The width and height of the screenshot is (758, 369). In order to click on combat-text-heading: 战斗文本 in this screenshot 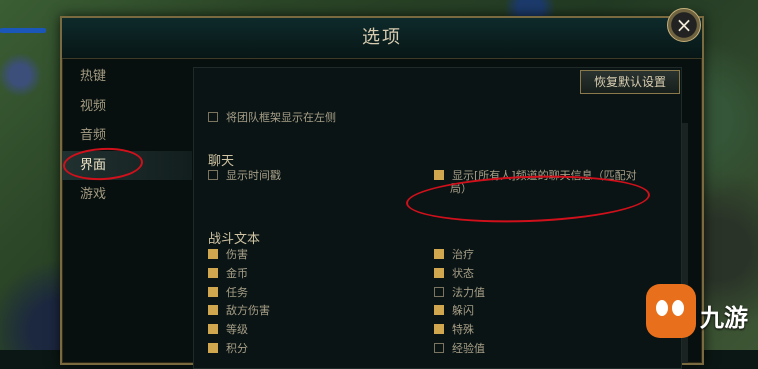, I will do `click(234, 239)`.